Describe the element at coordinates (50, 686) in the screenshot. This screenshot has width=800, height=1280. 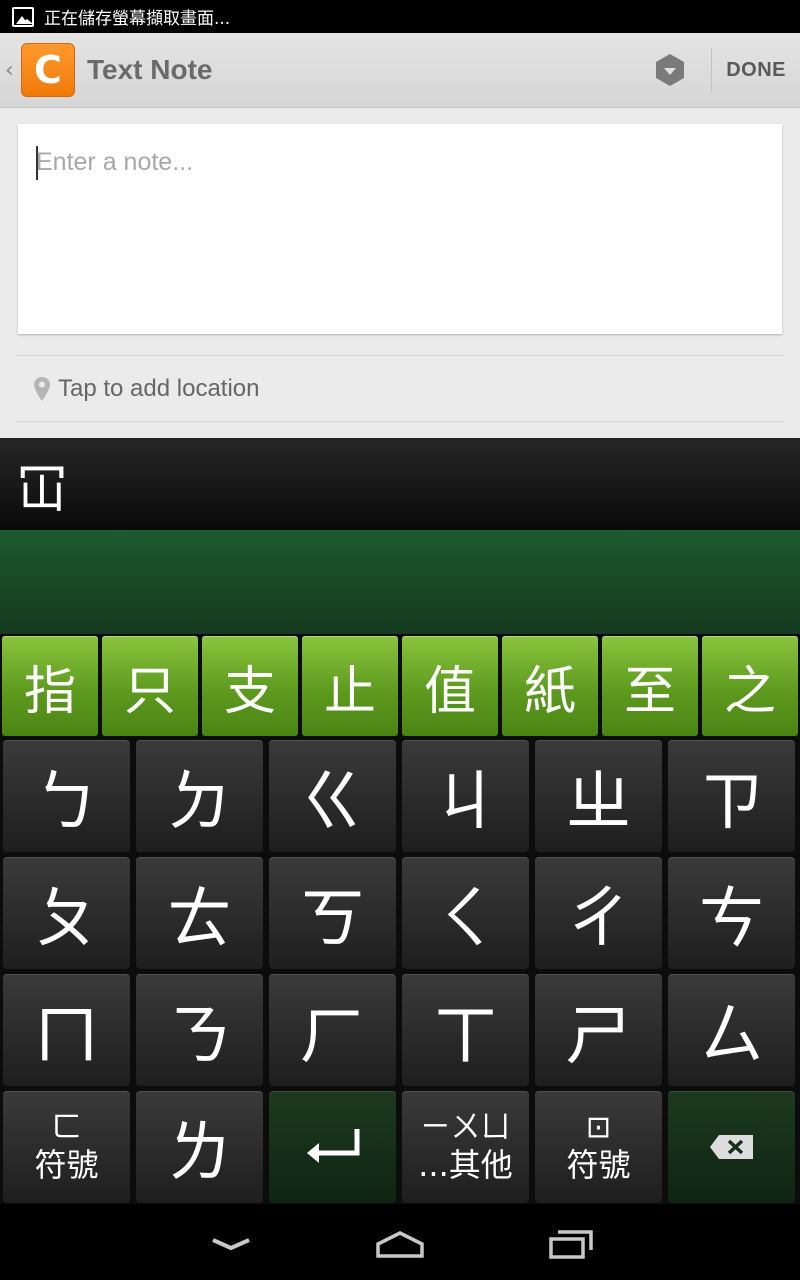
I see `candidate-key: 指` at that location.